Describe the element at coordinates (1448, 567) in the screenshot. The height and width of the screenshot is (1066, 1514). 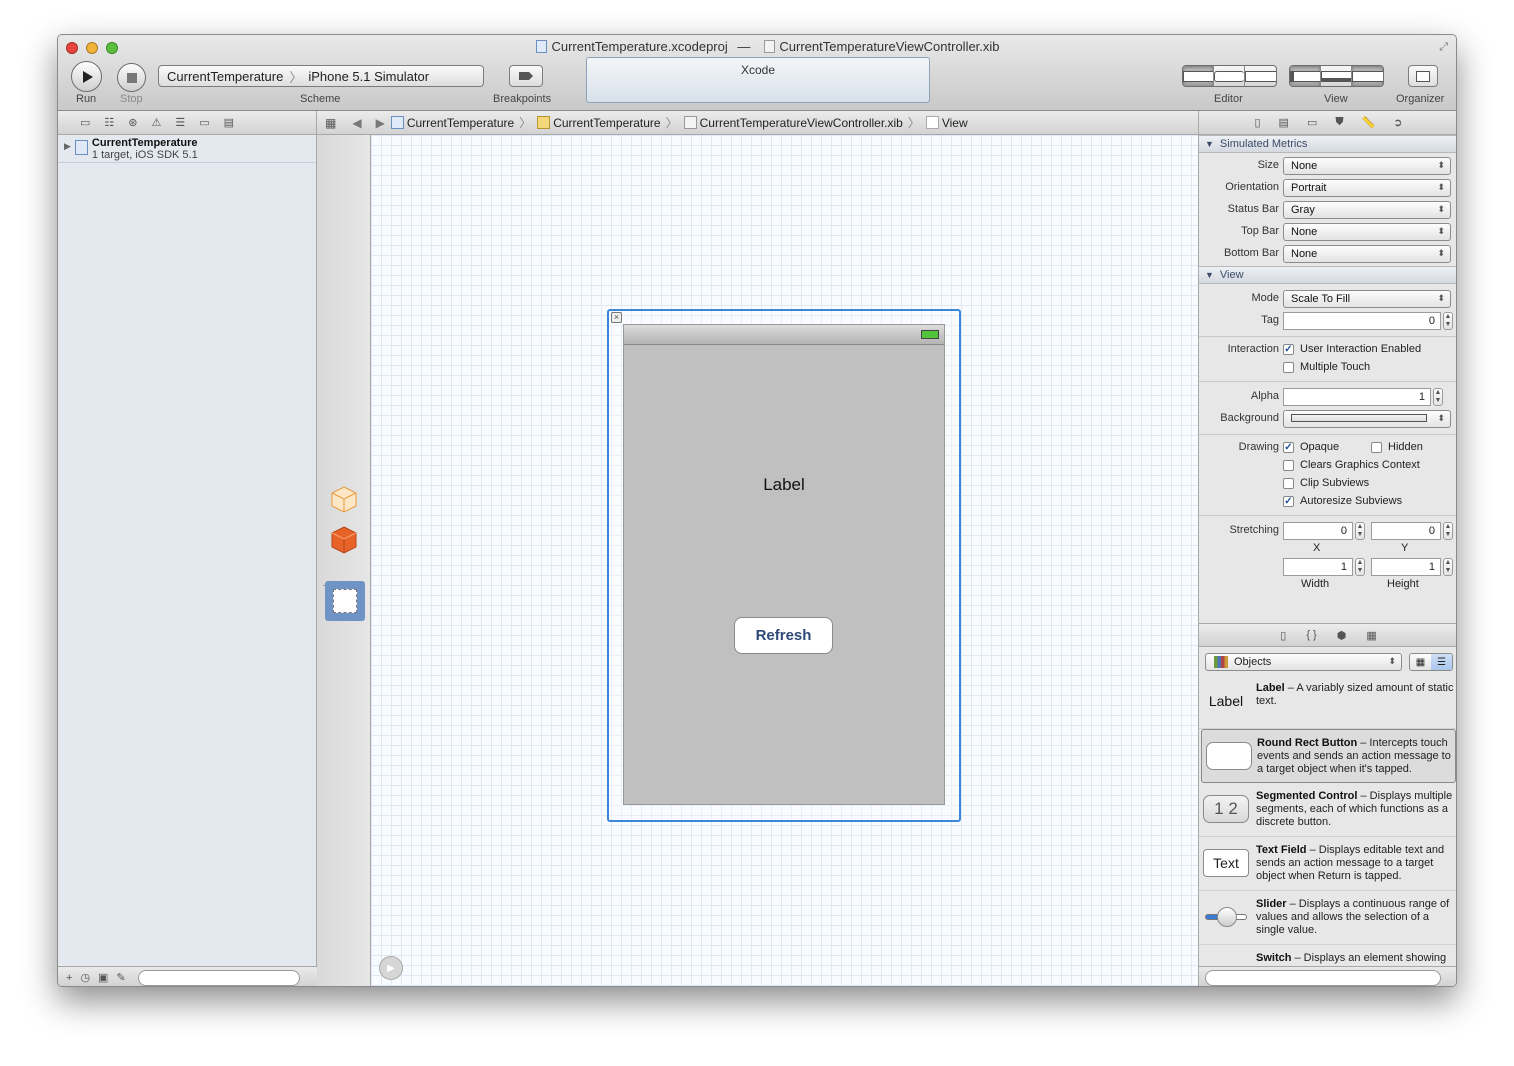
I see `stretch-height-stepper: ▲ ▼` at that location.